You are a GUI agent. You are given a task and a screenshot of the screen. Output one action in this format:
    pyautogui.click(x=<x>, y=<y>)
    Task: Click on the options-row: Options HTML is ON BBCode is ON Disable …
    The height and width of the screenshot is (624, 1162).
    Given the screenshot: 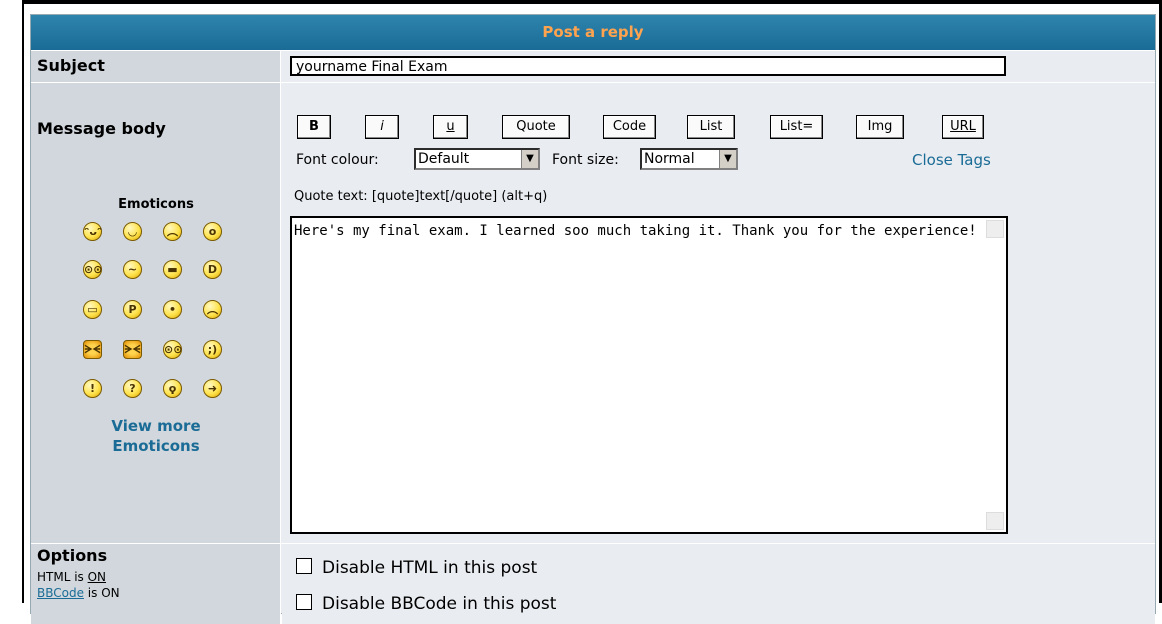 What is the action you would take?
    pyautogui.click(x=593, y=584)
    